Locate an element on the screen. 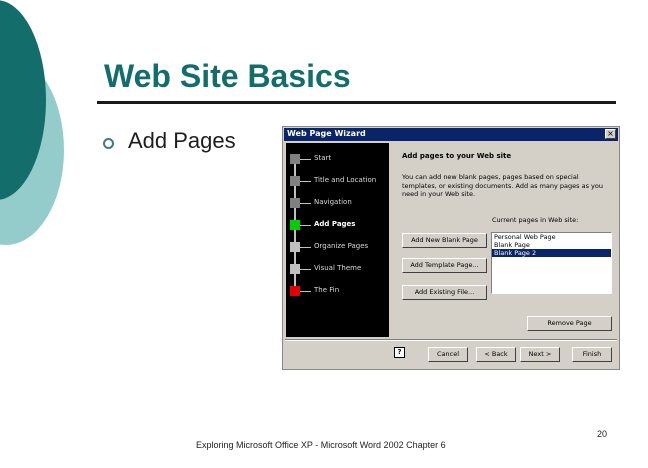 This screenshot has width=648, height=468. wizard-step-organize-pages: Organize Pages is located at coordinates (337, 248).